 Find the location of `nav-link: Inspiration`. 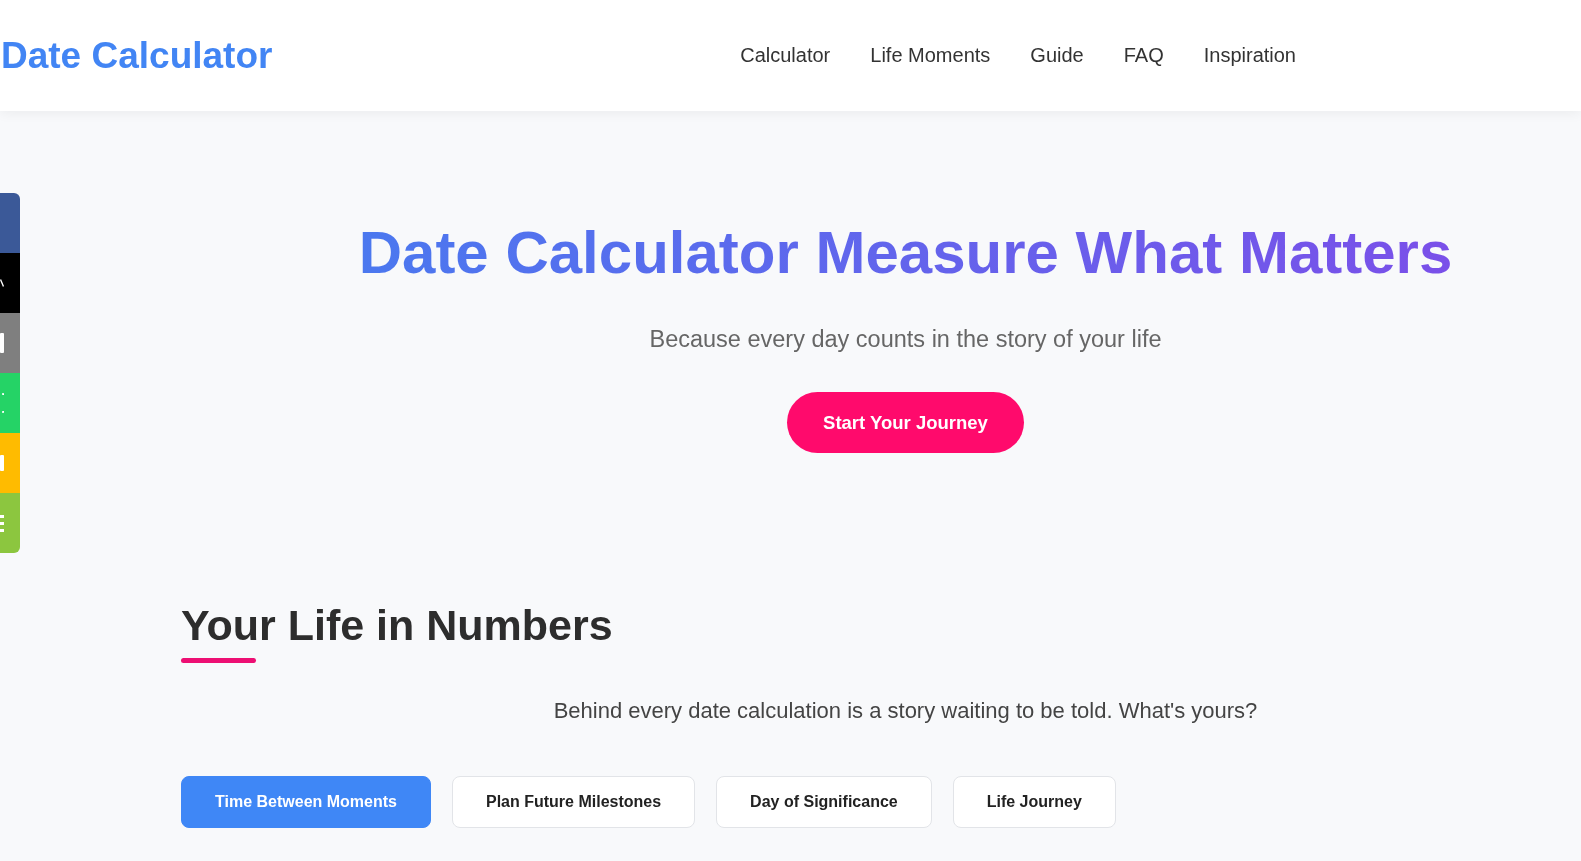

nav-link: Inspiration is located at coordinates (1249, 55).